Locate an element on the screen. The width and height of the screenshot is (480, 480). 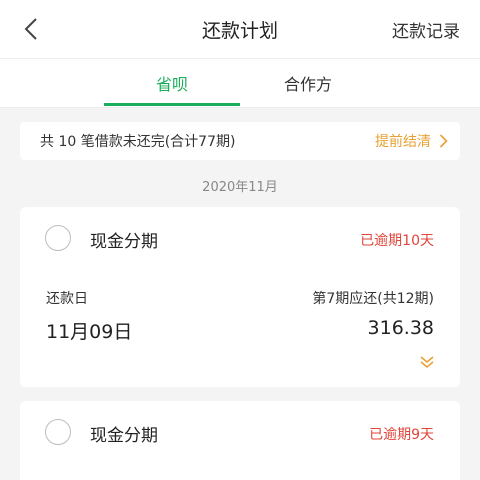
tab-shengbei: 省呗 is located at coordinates (172, 83).